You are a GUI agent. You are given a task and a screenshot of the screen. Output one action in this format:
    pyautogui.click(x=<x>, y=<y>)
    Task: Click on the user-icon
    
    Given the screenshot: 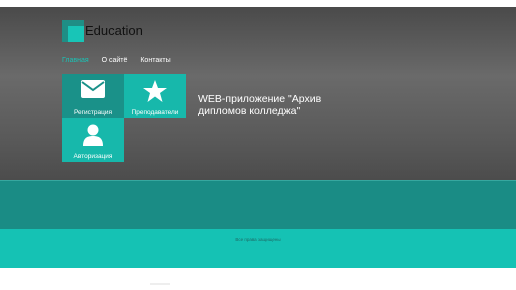 What is the action you would take?
    pyautogui.click(x=93, y=135)
    